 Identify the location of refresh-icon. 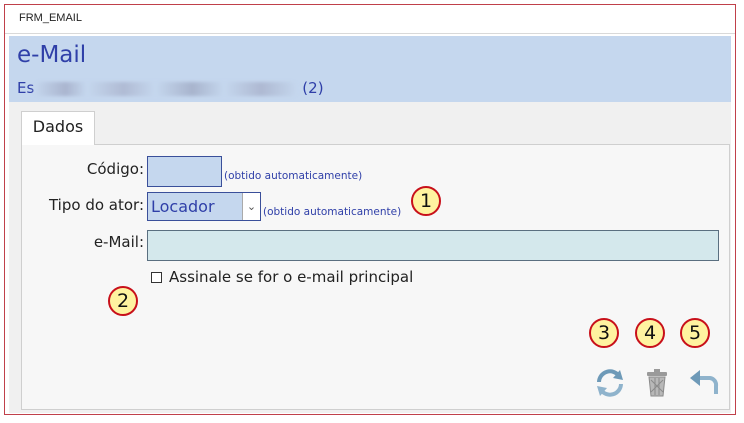
(610, 383).